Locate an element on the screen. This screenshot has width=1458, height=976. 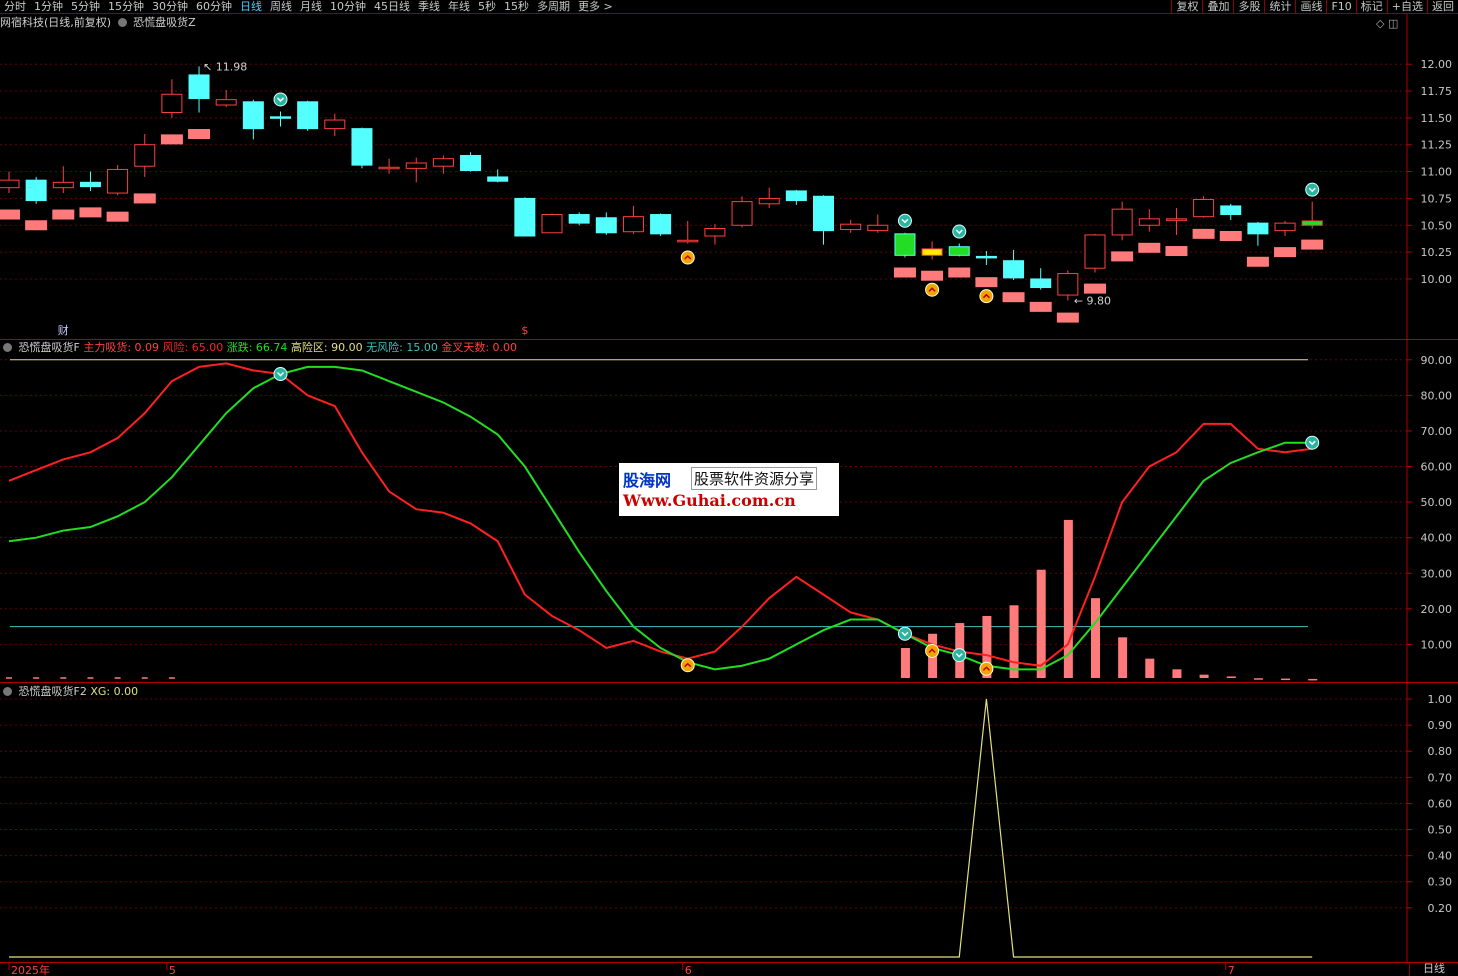
watermark-url: Www.Guhai.com.cn is located at coordinates (709, 500).